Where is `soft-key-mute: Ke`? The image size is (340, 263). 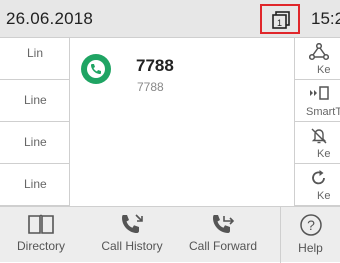 soft-key-mute: Ke is located at coordinates (317, 143).